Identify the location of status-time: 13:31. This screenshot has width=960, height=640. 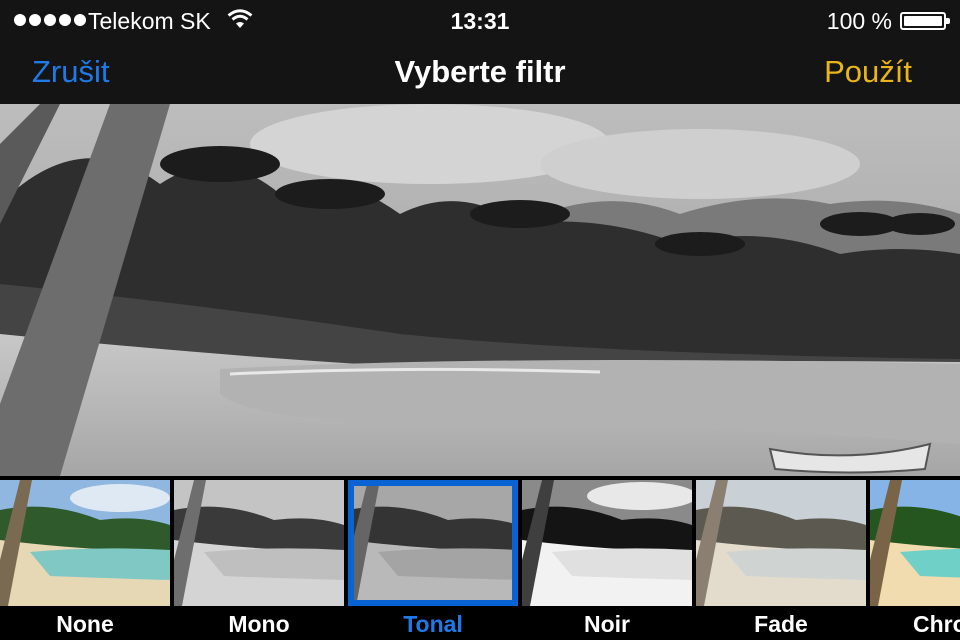
(480, 21).